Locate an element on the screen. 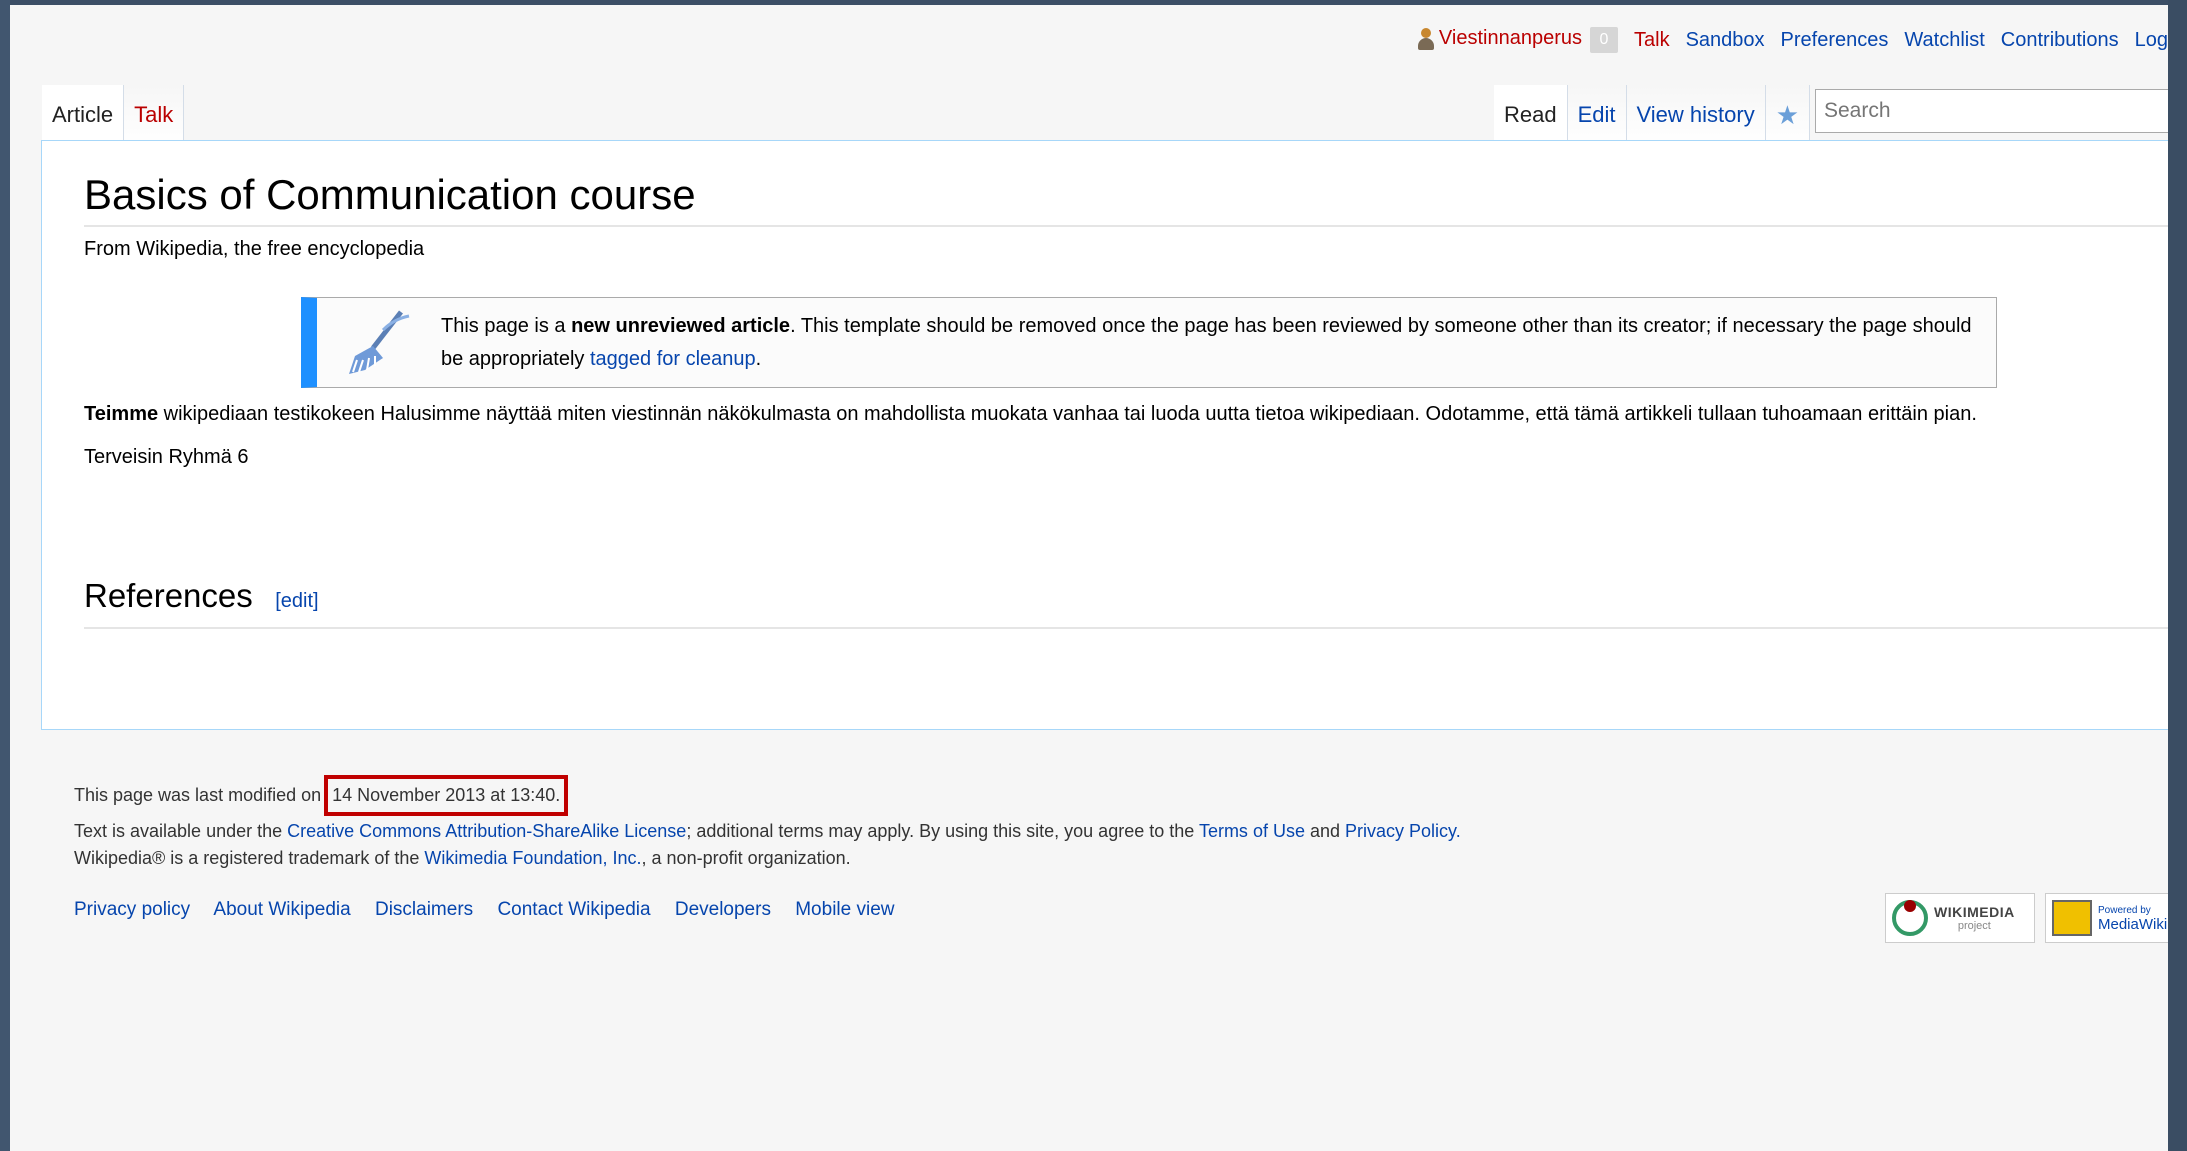  references-edit-link: [edit] is located at coordinates (296, 601).